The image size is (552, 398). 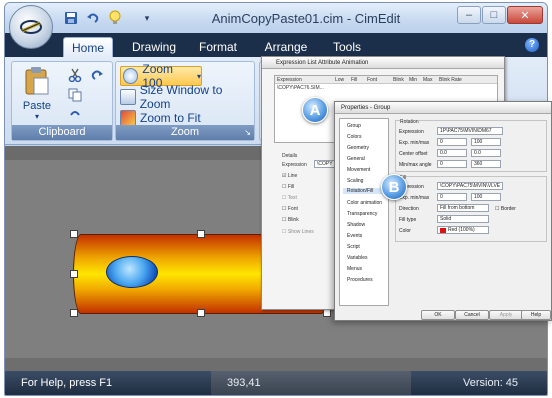 What do you see at coordinates (354, 236) in the screenshot?
I see `nav-item-events: Events` at bounding box center [354, 236].